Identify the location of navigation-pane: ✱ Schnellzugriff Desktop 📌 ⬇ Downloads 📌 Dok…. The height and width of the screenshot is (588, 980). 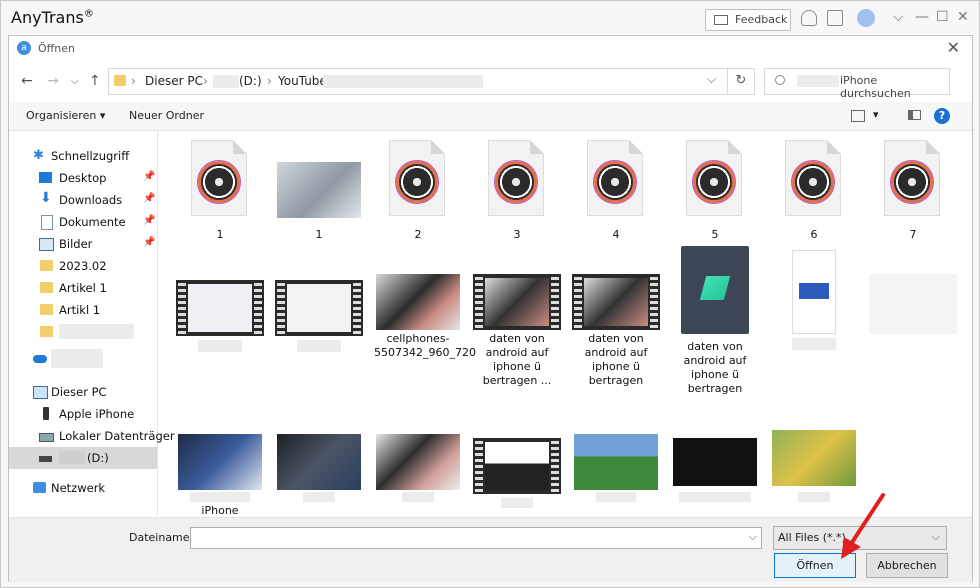
(92, 323).